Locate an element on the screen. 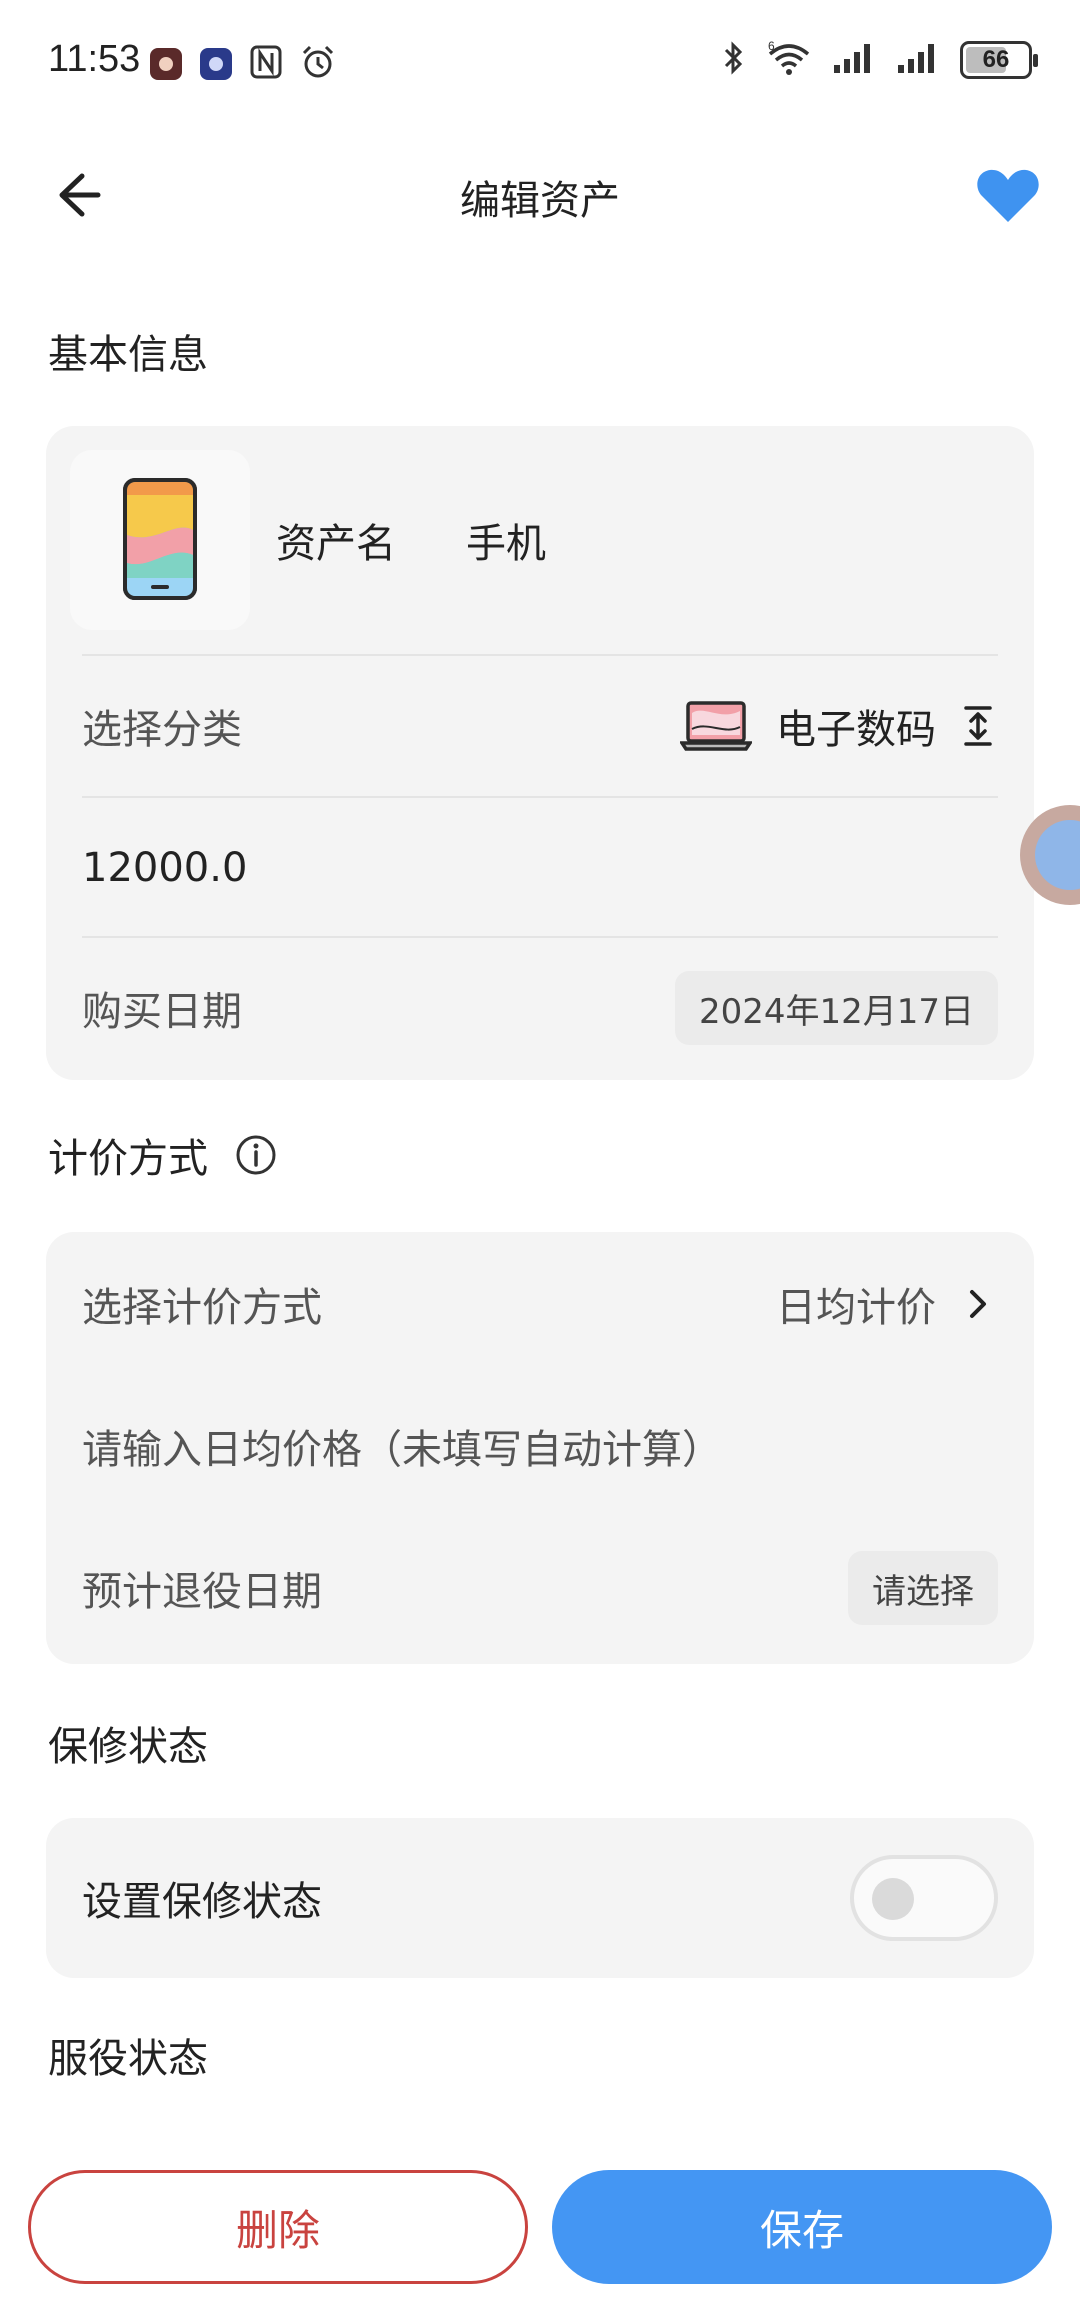 This screenshot has width=1080, height=2324. price-input: 12000.0 is located at coordinates (164, 868).